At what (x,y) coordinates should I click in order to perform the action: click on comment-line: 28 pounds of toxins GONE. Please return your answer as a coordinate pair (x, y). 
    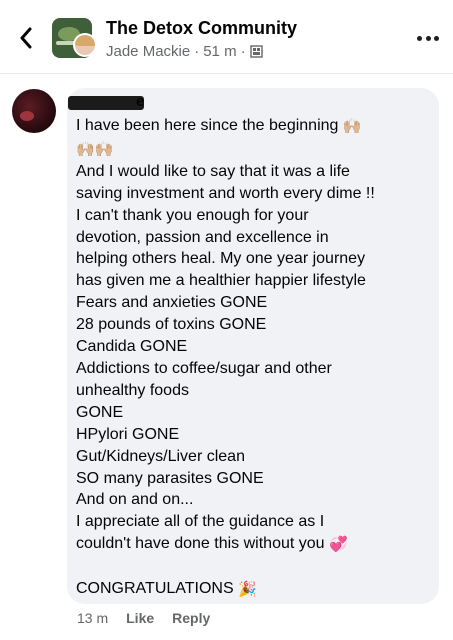
    Looking at the image, I should click on (171, 325).